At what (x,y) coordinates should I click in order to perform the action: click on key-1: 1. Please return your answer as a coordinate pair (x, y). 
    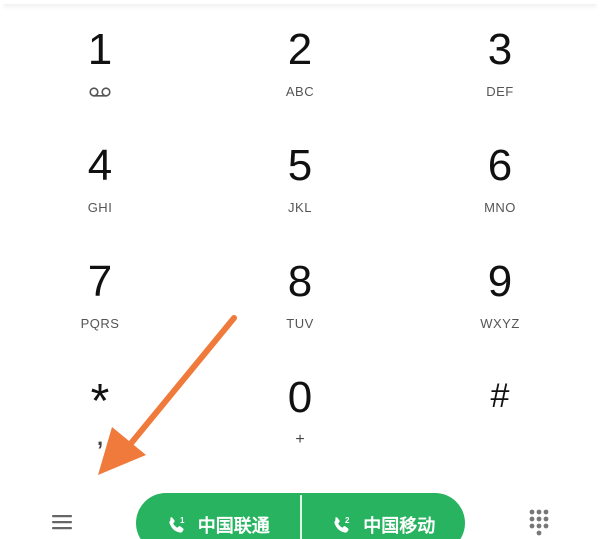
    Looking at the image, I should click on (100, 80).